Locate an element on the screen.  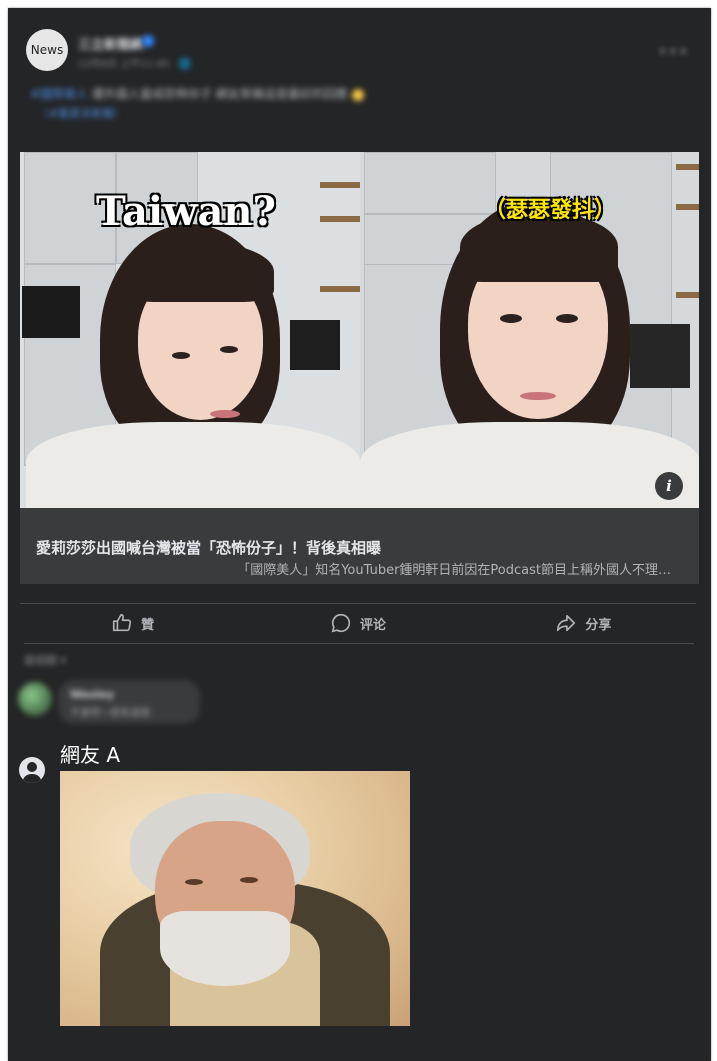
post-timestamp: 12月6日 上午11:45 · 🌐 is located at coordinates (134, 62).